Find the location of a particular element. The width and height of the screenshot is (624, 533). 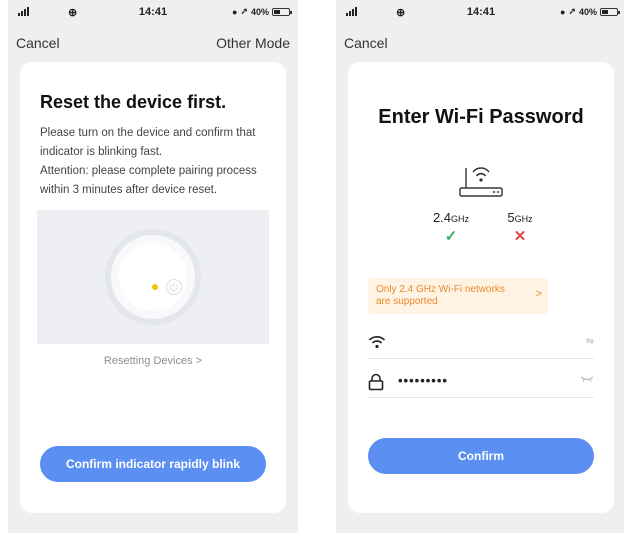

other-mode-button: Other Mode is located at coordinates (253, 43).